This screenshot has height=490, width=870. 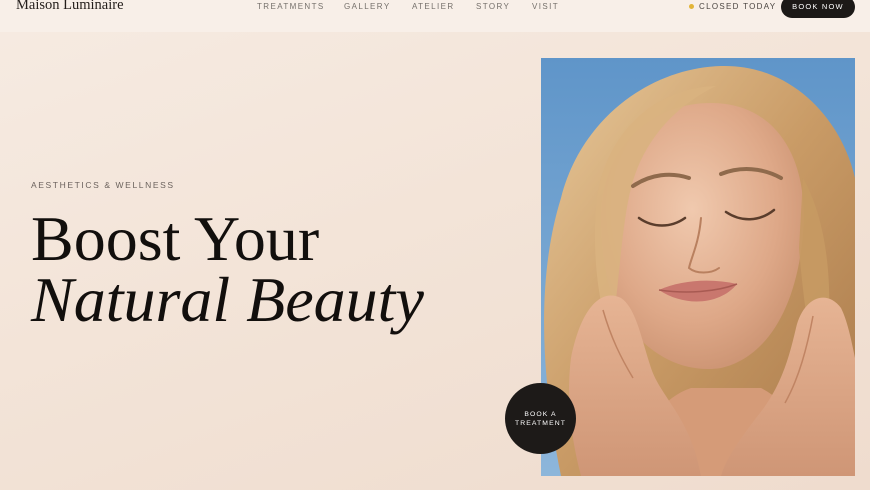 I want to click on nav-item-story: STORY, so click(x=493, y=6).